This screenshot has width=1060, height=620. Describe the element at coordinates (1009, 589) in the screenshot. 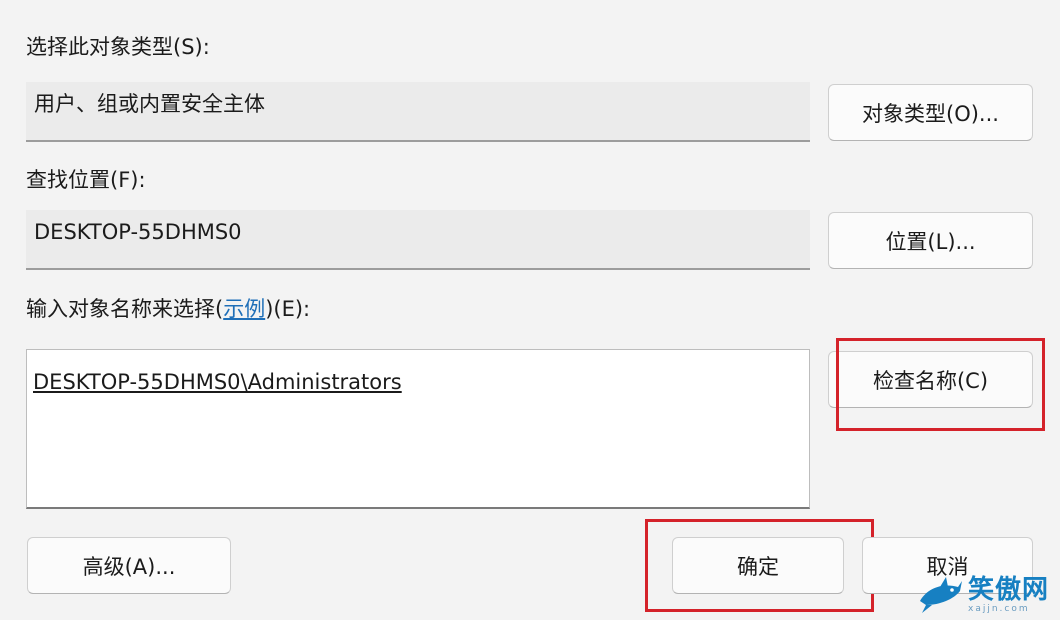

I see `watermark-title: 笑傲网` at that location.